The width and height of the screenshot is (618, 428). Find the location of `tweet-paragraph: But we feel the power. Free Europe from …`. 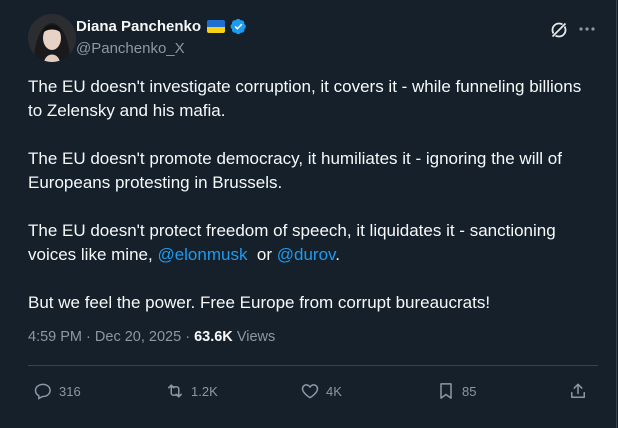

tweet-paragraph: But we feel the power. Free Europe from … is located at coordinates (259, 302).